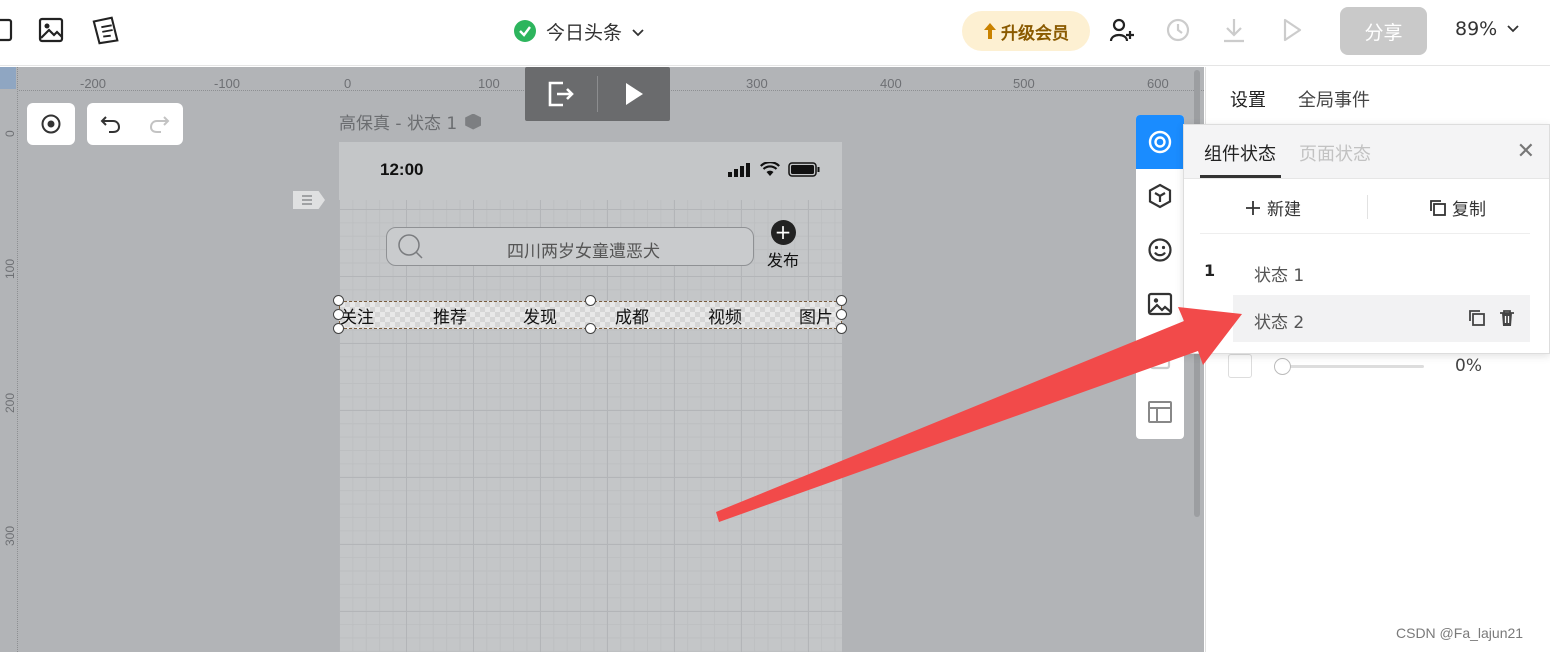 The height and width of the screenshot is (652, 1550). What do you see at coordinates (1507, 318) in the screenshot?
I see `trash-icon` at bounding box center [1507, 318].